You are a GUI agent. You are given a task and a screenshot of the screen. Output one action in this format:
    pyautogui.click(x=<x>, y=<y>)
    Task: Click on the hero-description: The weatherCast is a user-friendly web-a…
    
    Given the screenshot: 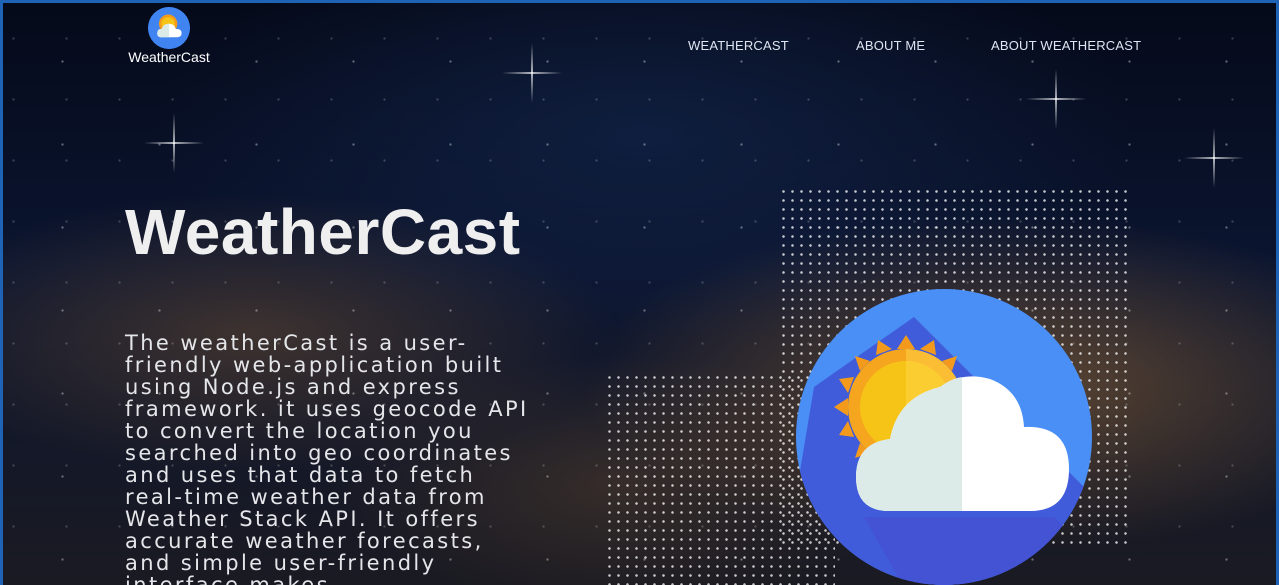 What is the action you would take?
    pyautogui.click(x=327, y=458)
    